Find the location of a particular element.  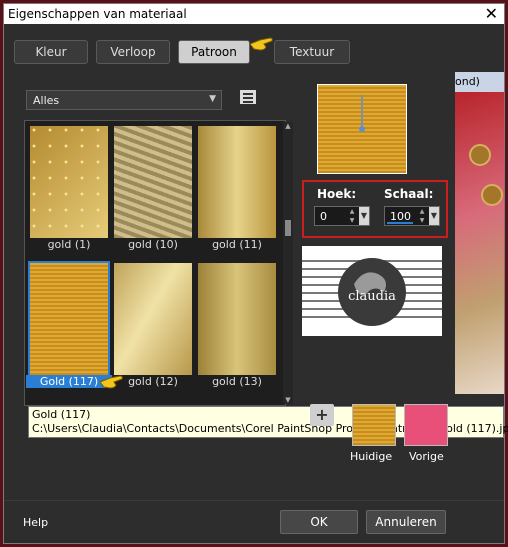

tab-kleur: Kleur is located at coordinates (51, 52).